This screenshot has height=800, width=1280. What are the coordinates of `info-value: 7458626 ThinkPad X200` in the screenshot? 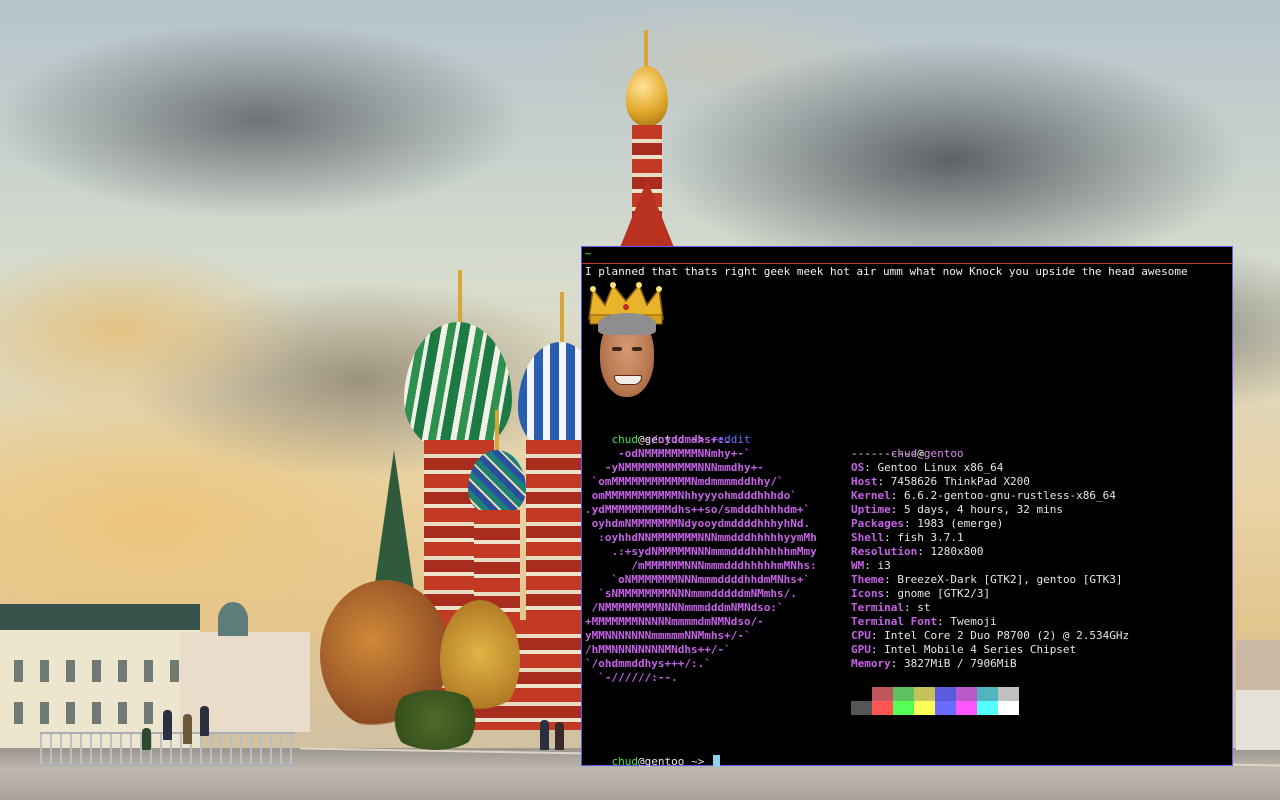 It's located at (960, 481).